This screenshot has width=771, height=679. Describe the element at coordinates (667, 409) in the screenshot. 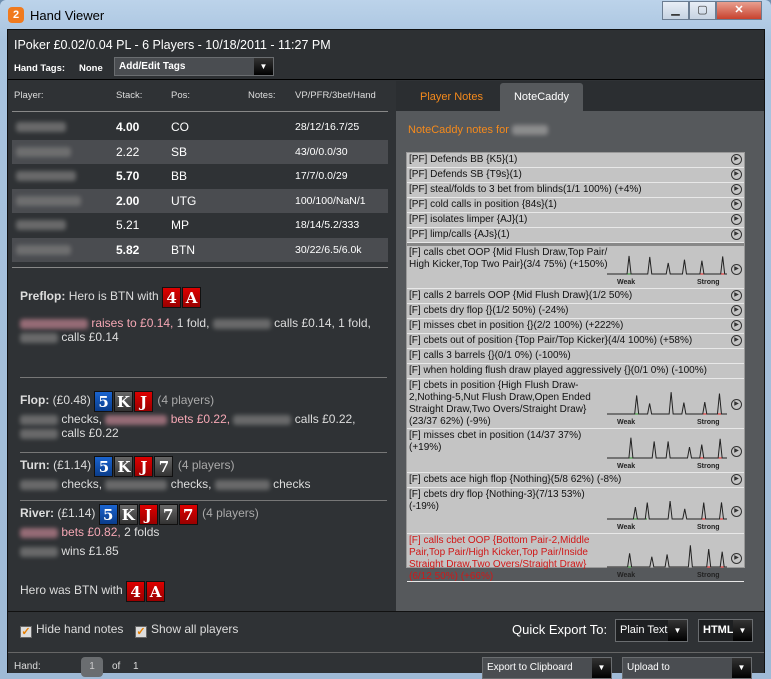

I see `strength-graph: Weak Strong` at that location.